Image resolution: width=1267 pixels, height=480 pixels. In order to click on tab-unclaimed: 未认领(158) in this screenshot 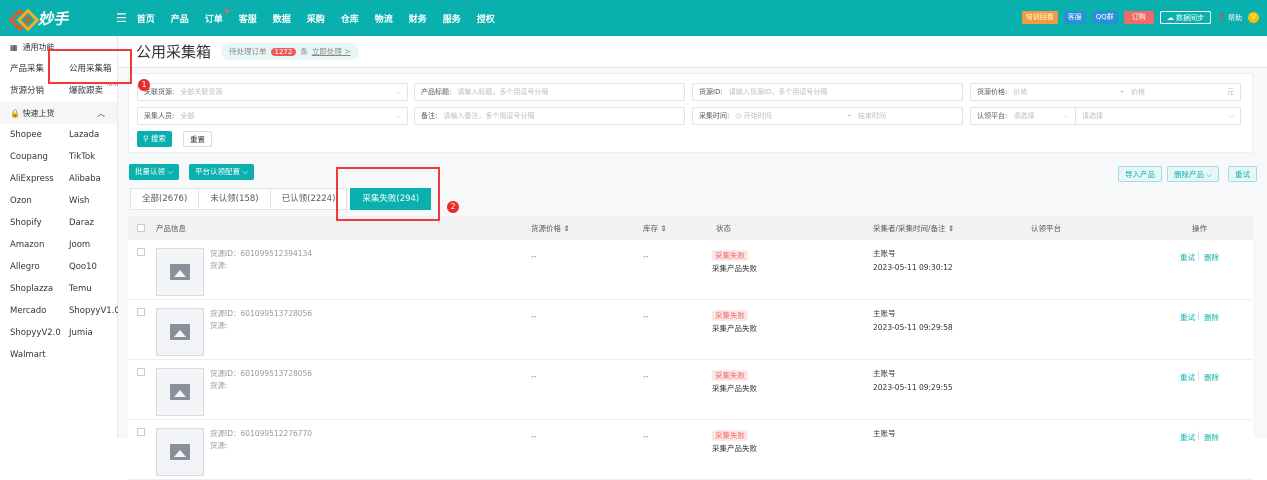, I will do `click(234, 199)`.